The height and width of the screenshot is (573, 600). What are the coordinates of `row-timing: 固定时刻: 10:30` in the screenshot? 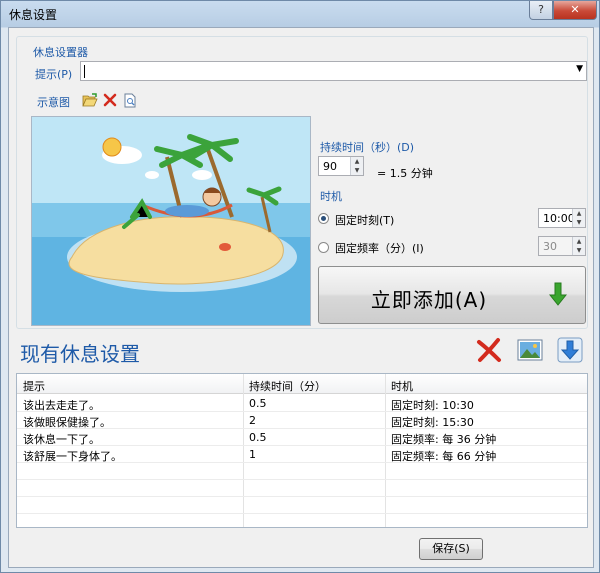 It's located at (432, 405).